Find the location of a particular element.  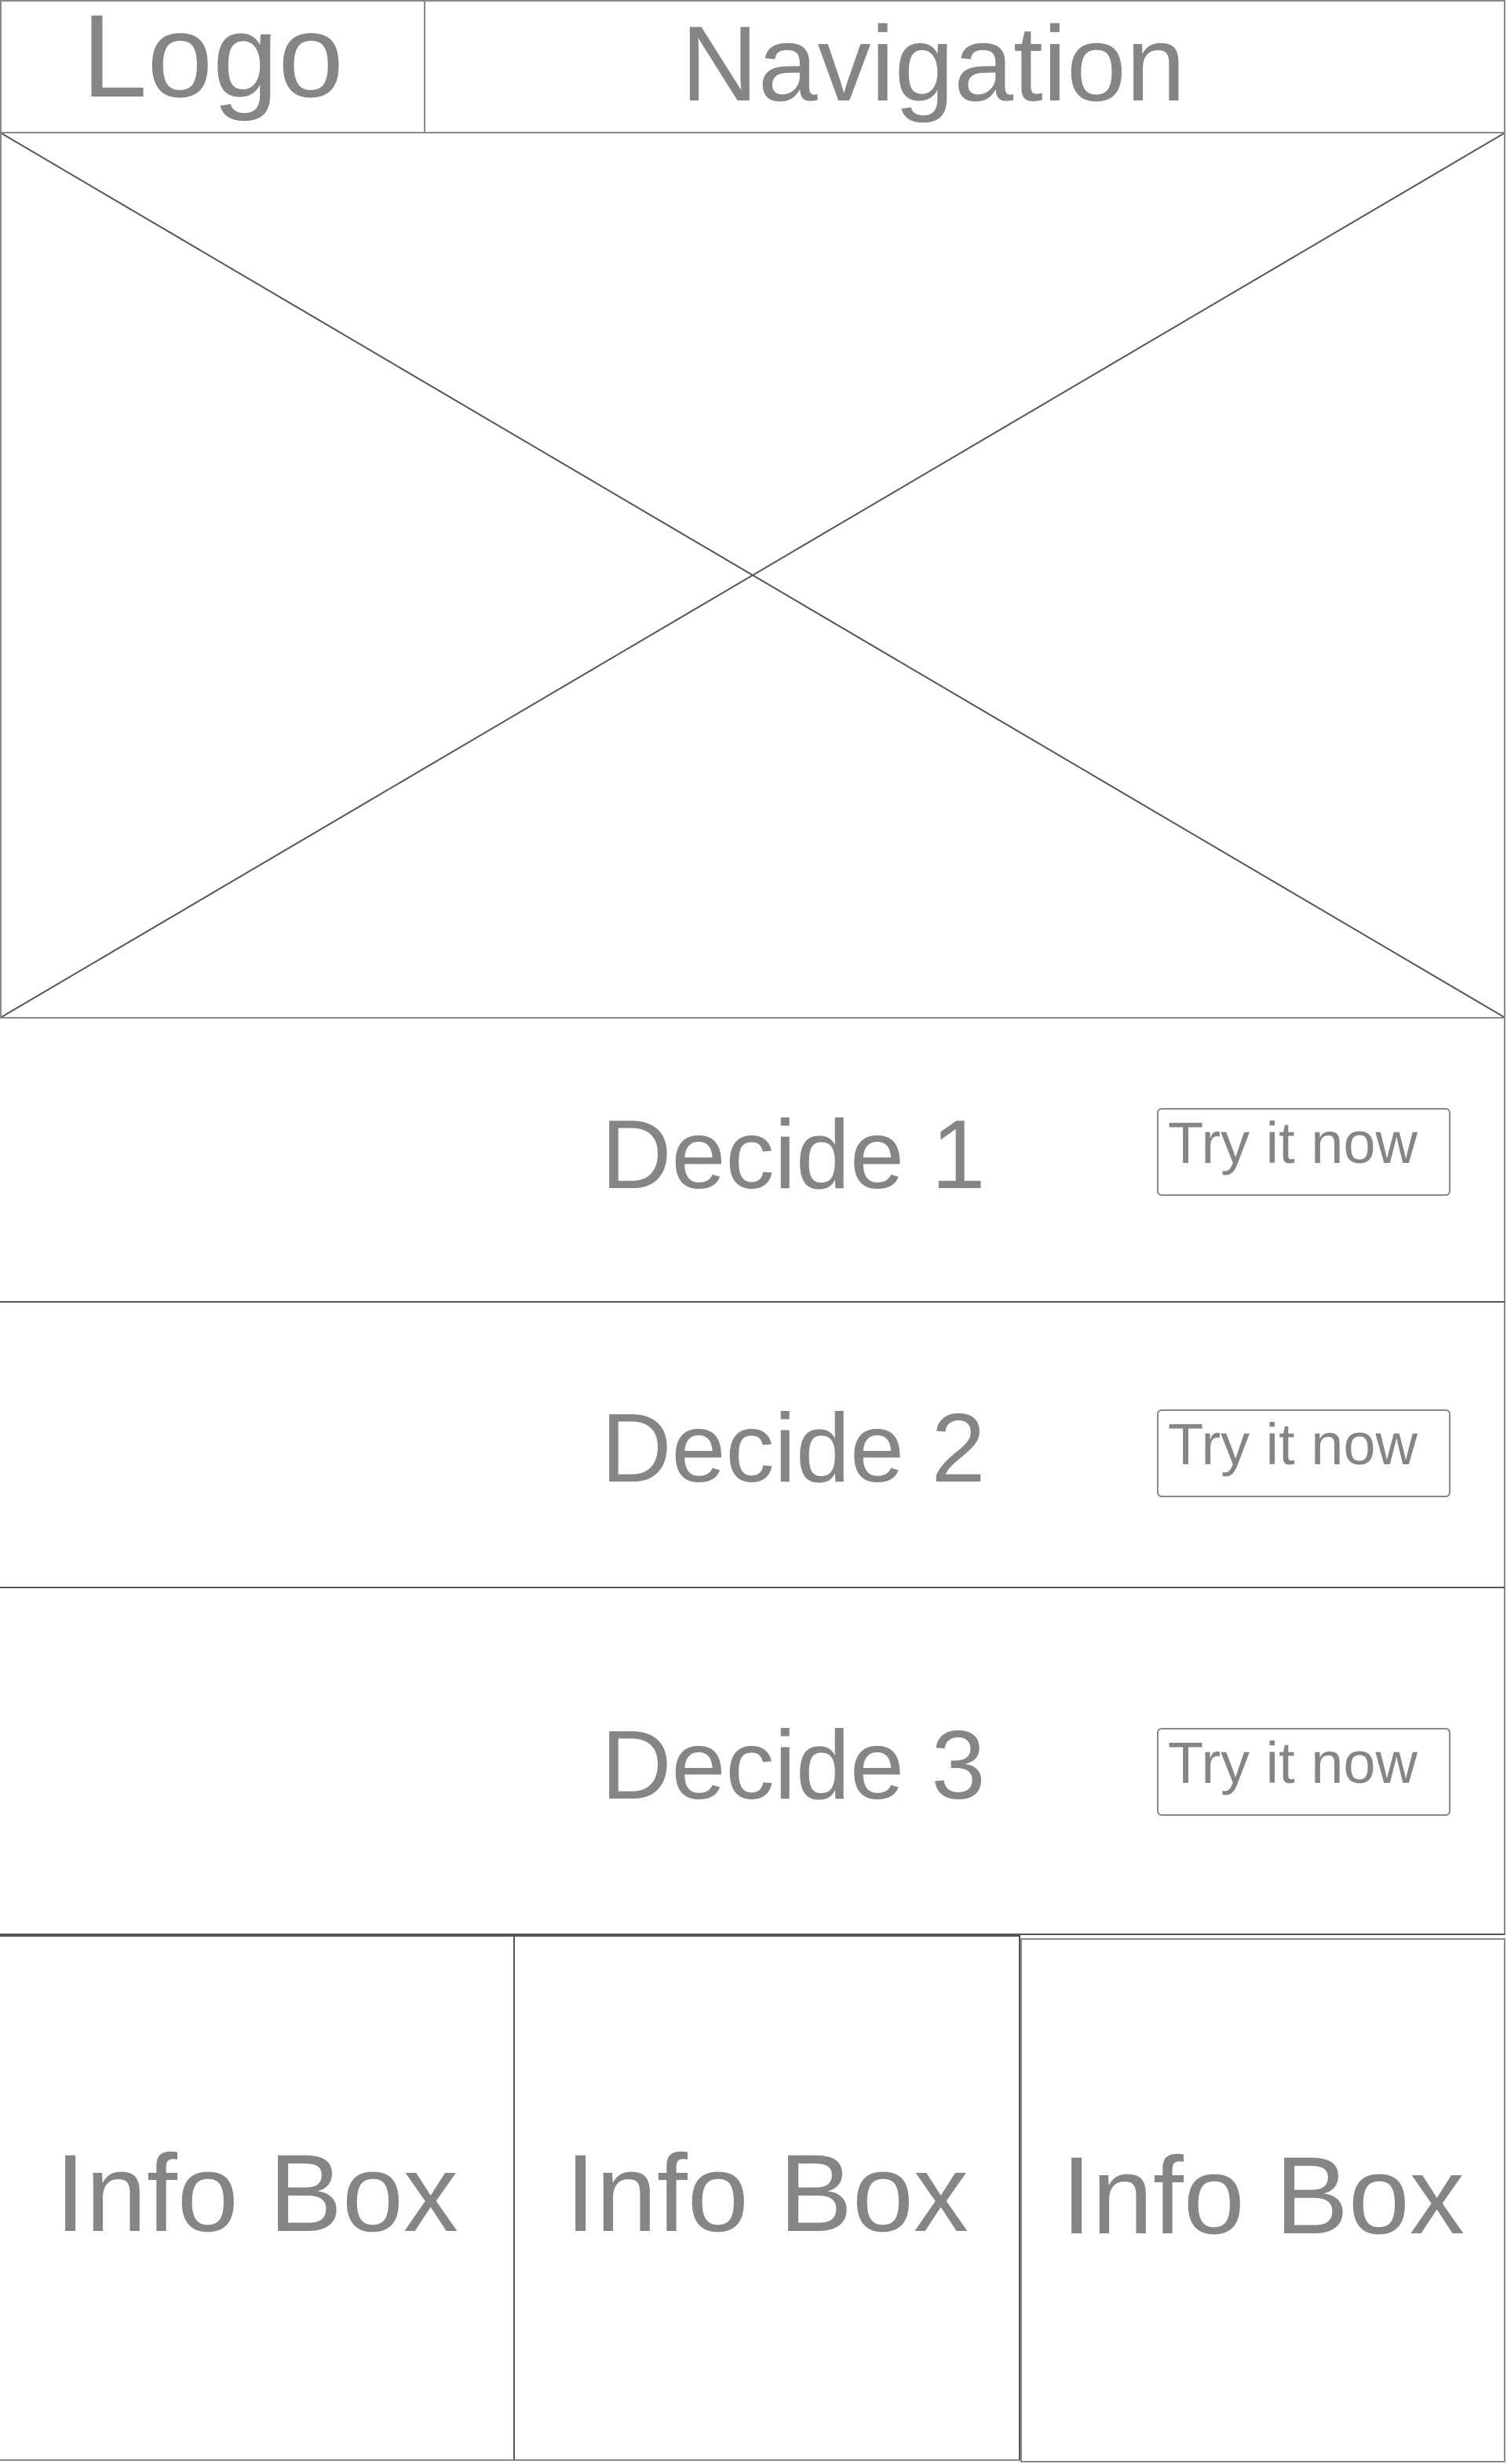

decide-label: Decide 3 is located at coordinates (794, 1766).